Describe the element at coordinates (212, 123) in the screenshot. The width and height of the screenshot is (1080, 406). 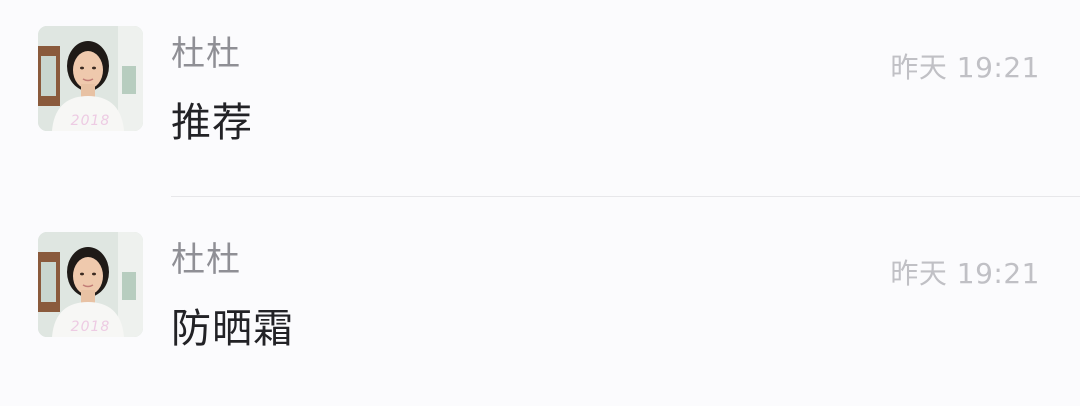
I see `message-preview: 推荐` at that location.